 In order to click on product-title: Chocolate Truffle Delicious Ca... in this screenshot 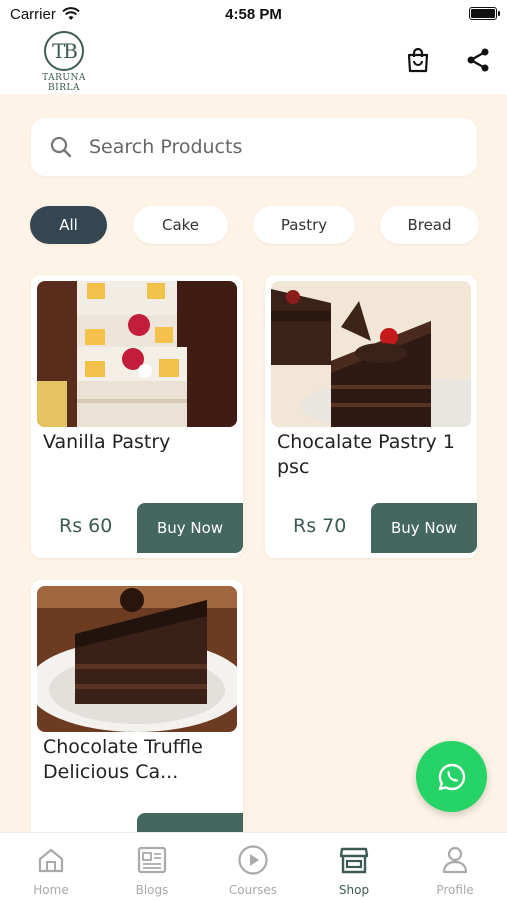, I will do `click(123, 759)`.